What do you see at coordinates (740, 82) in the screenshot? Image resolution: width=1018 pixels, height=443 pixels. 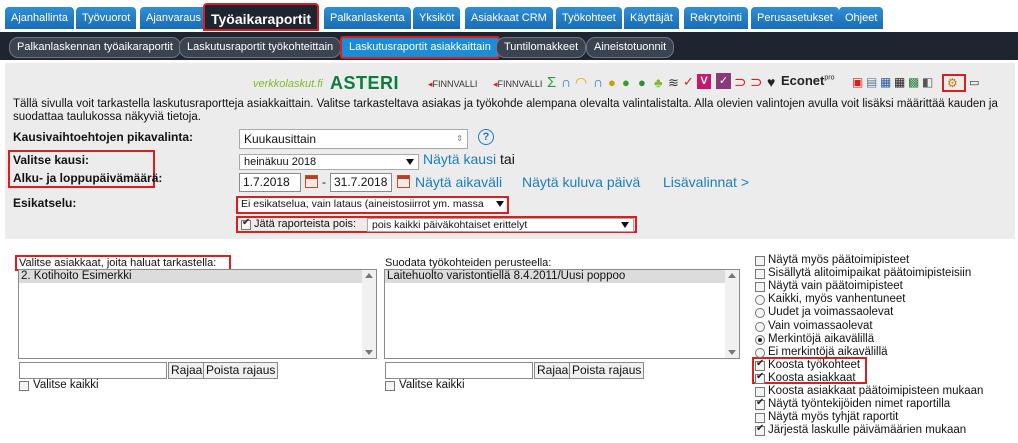 I see `arrow-logo-icon: ⊃` at bounding box center [740, 82].